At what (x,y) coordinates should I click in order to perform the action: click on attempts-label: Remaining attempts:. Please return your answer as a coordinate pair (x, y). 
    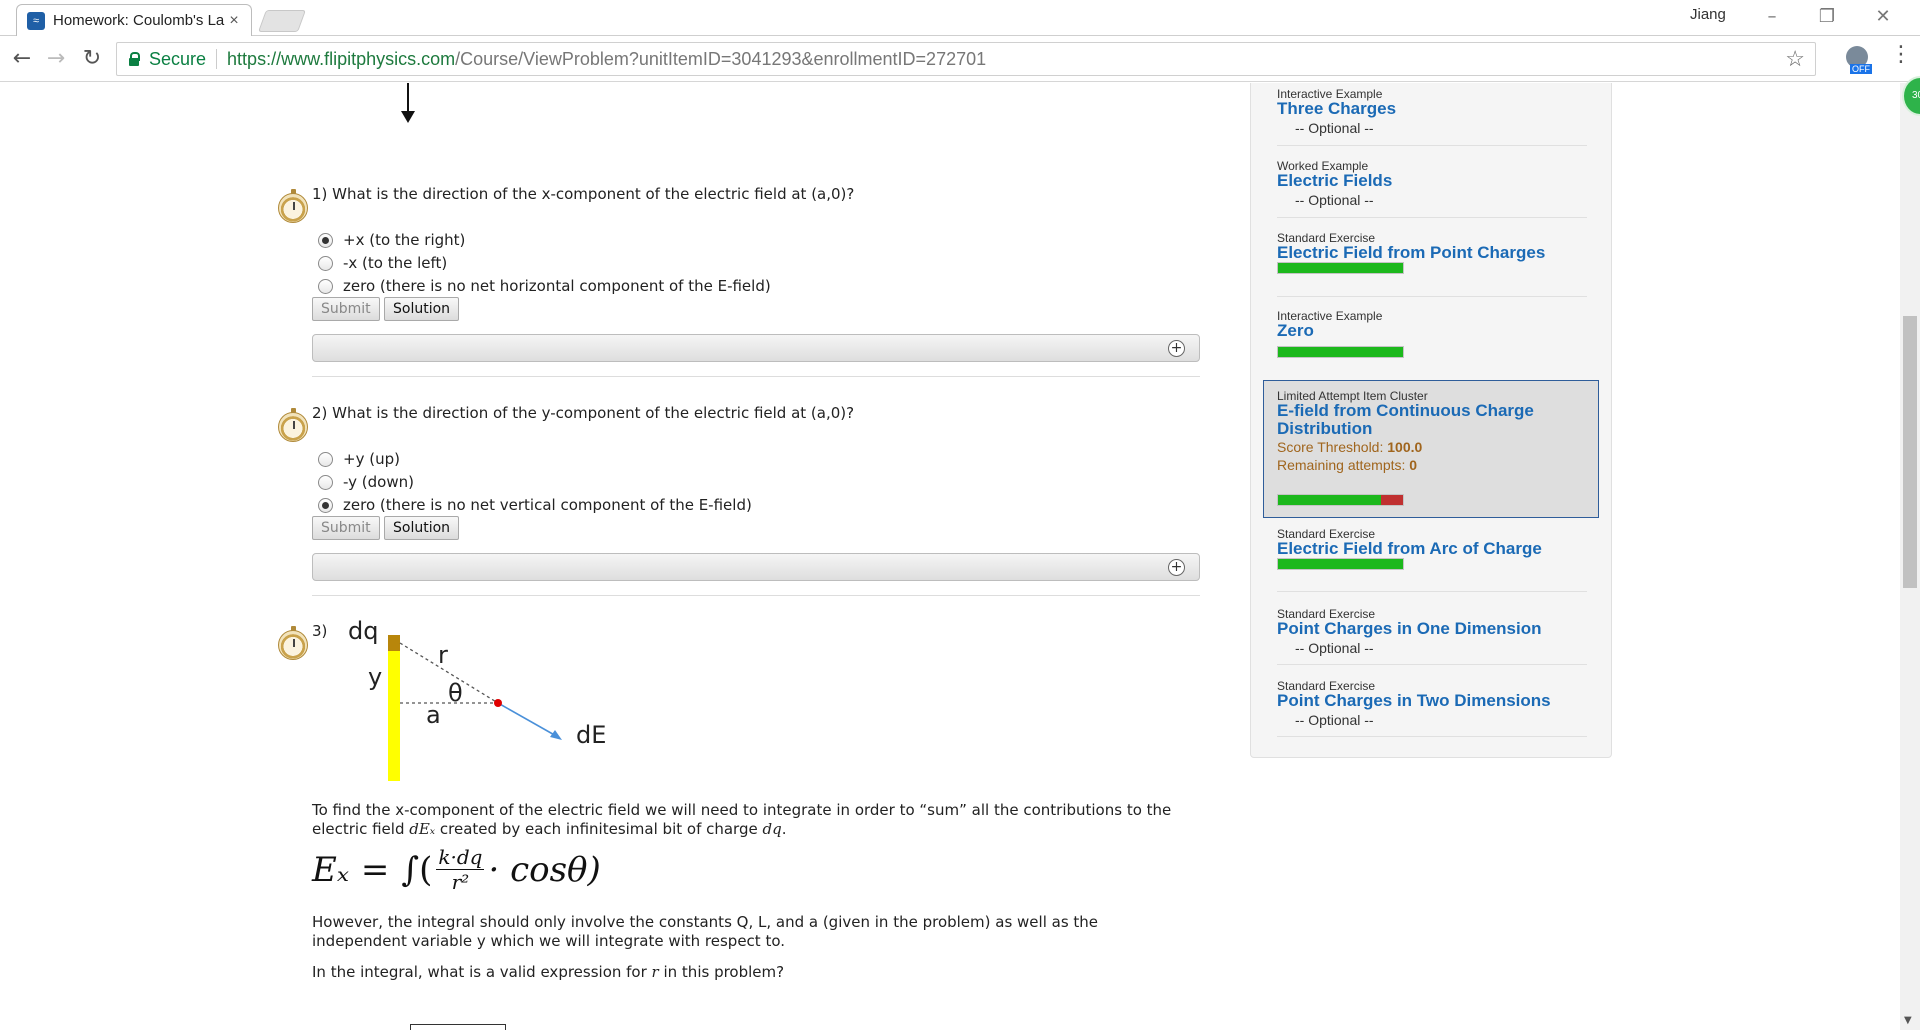
    Looking at the image, I should click on (1343, 465).